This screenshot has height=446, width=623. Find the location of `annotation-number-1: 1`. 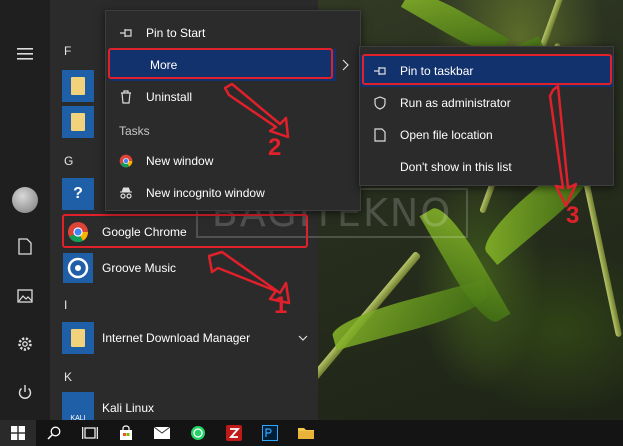

annotation-number-1: 1 is located at coordinates (281, 305).